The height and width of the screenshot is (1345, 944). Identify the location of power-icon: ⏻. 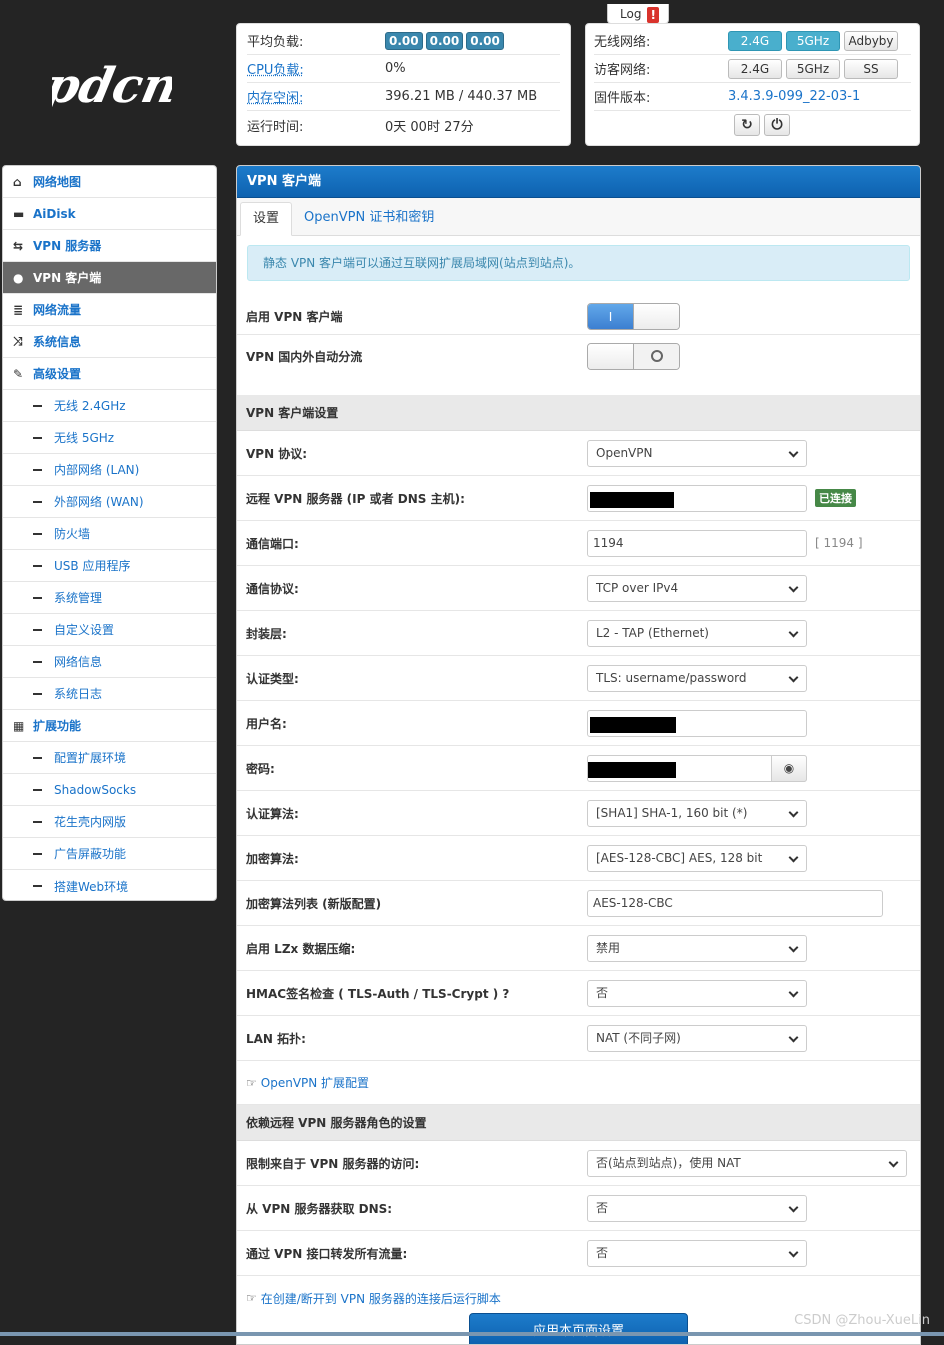
(777, 125).